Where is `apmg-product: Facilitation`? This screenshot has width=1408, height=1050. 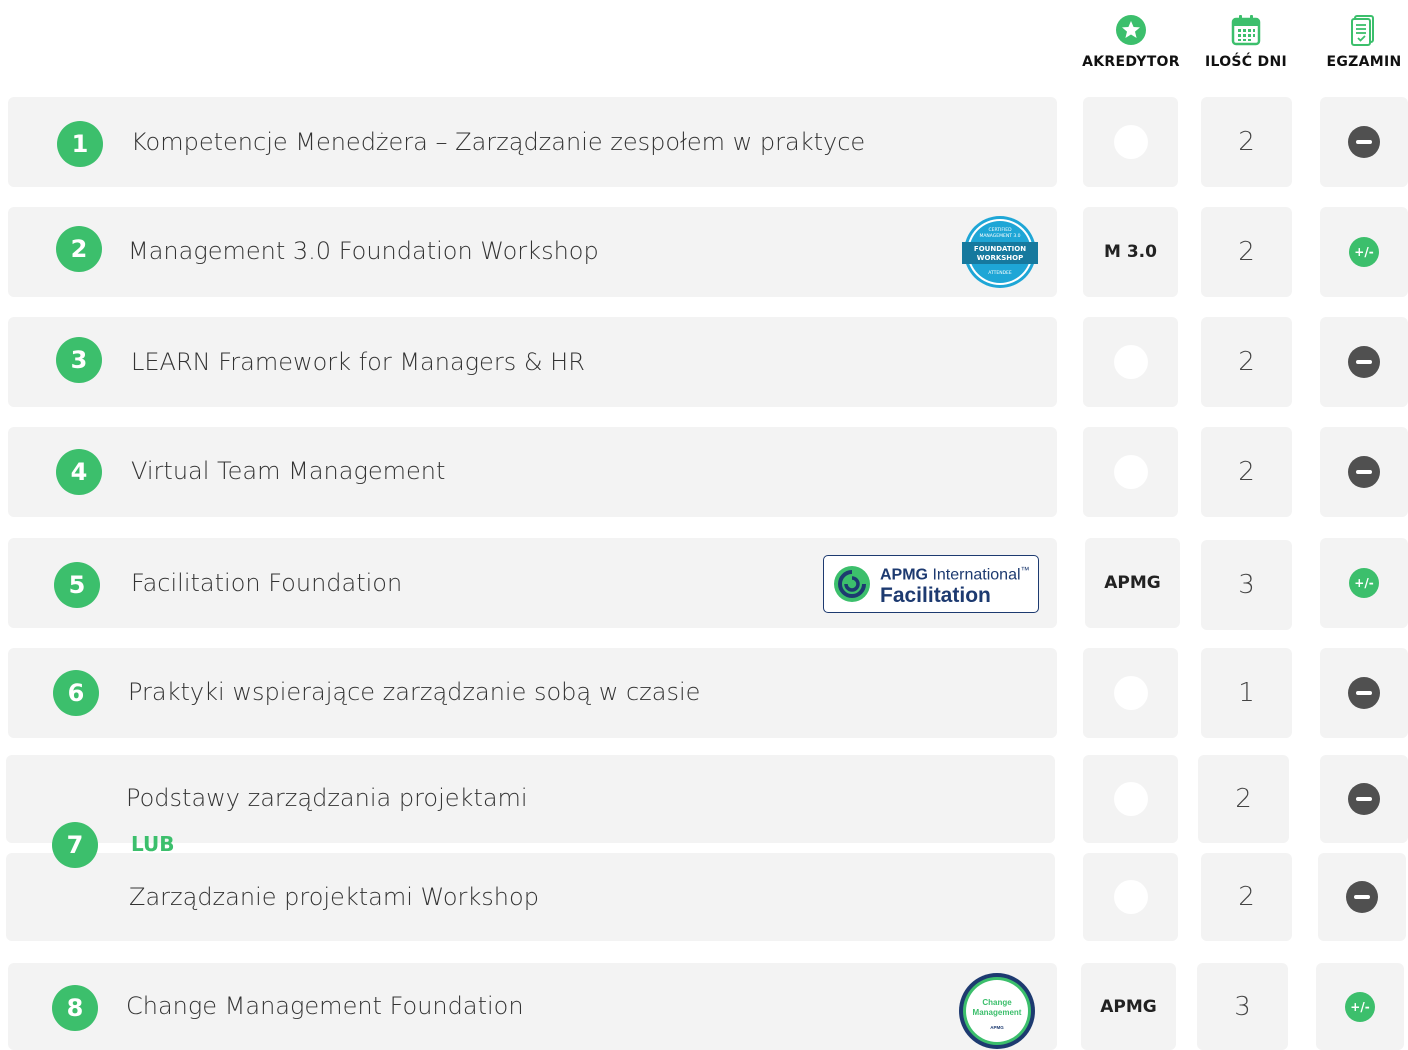
apmg-product: Facilitation is located at coordinates (935, 595).